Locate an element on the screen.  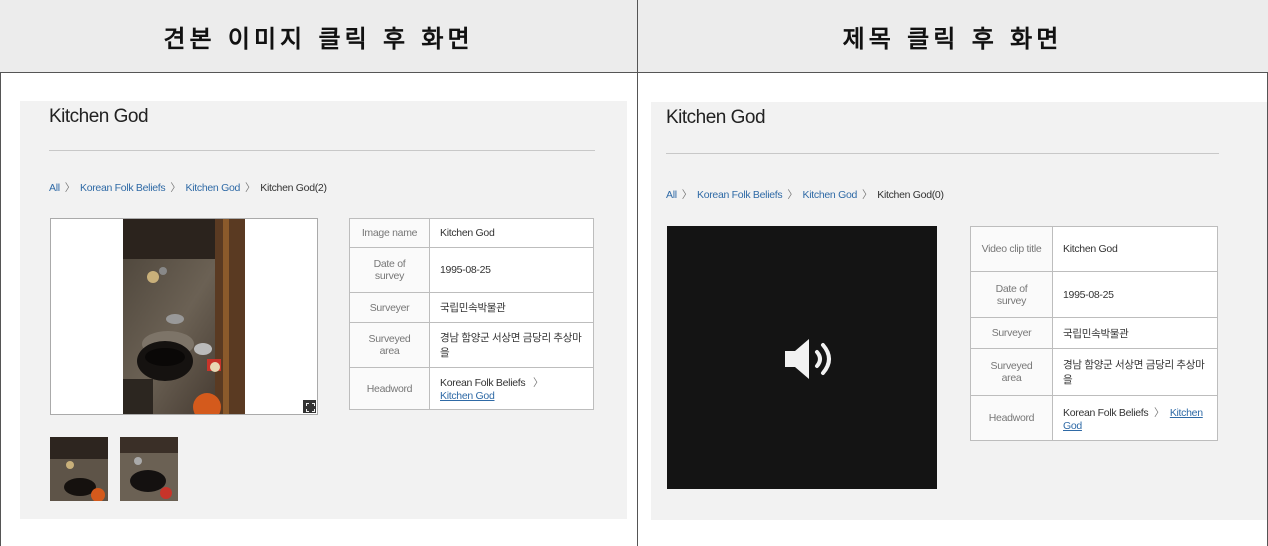
right-header-title: 제목 클릭 후 화면 is located at coordinates (952, 38).